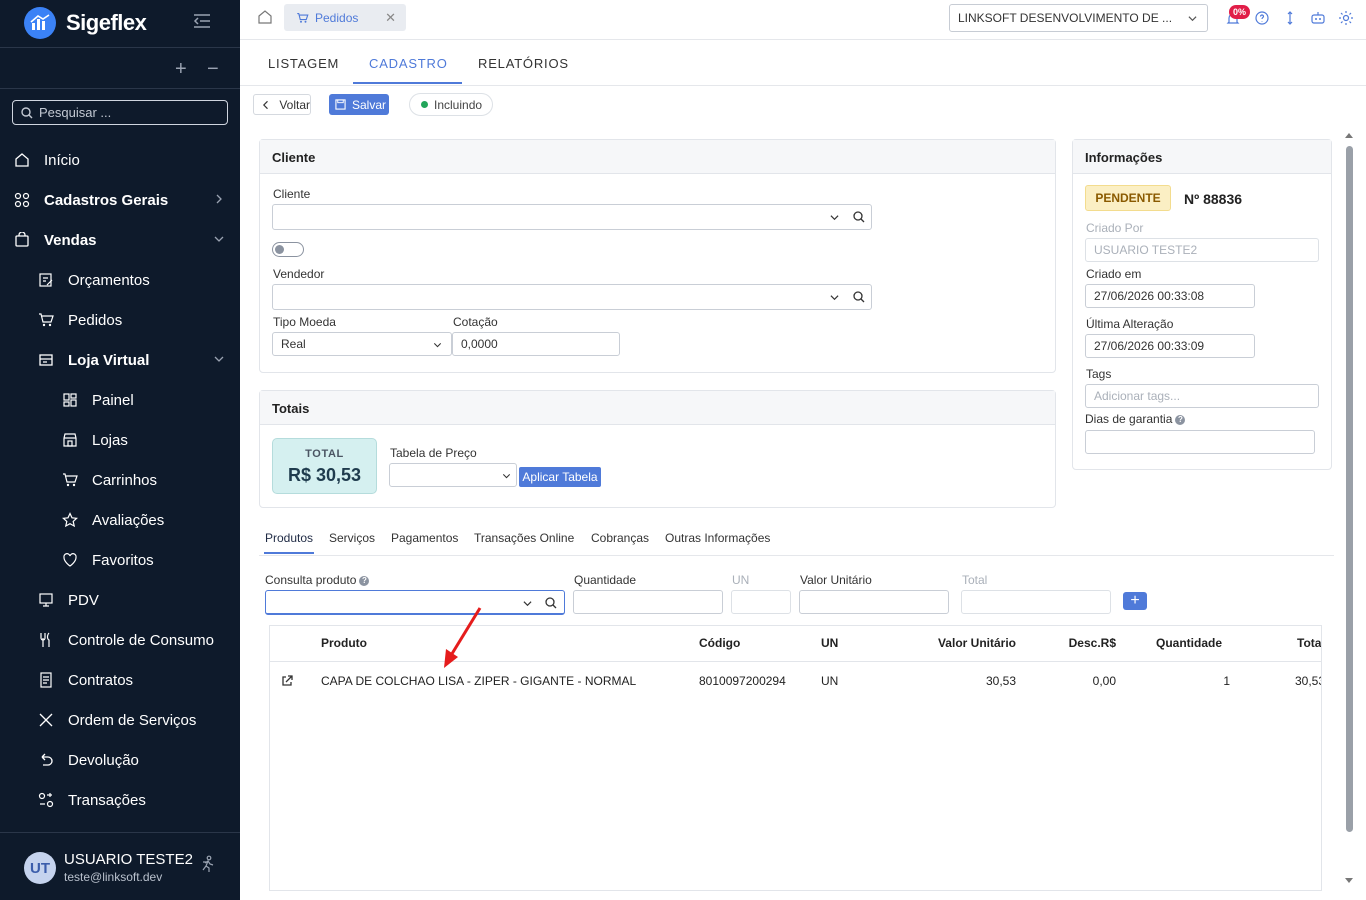  I want to click on header-divider, so click(795, 661).